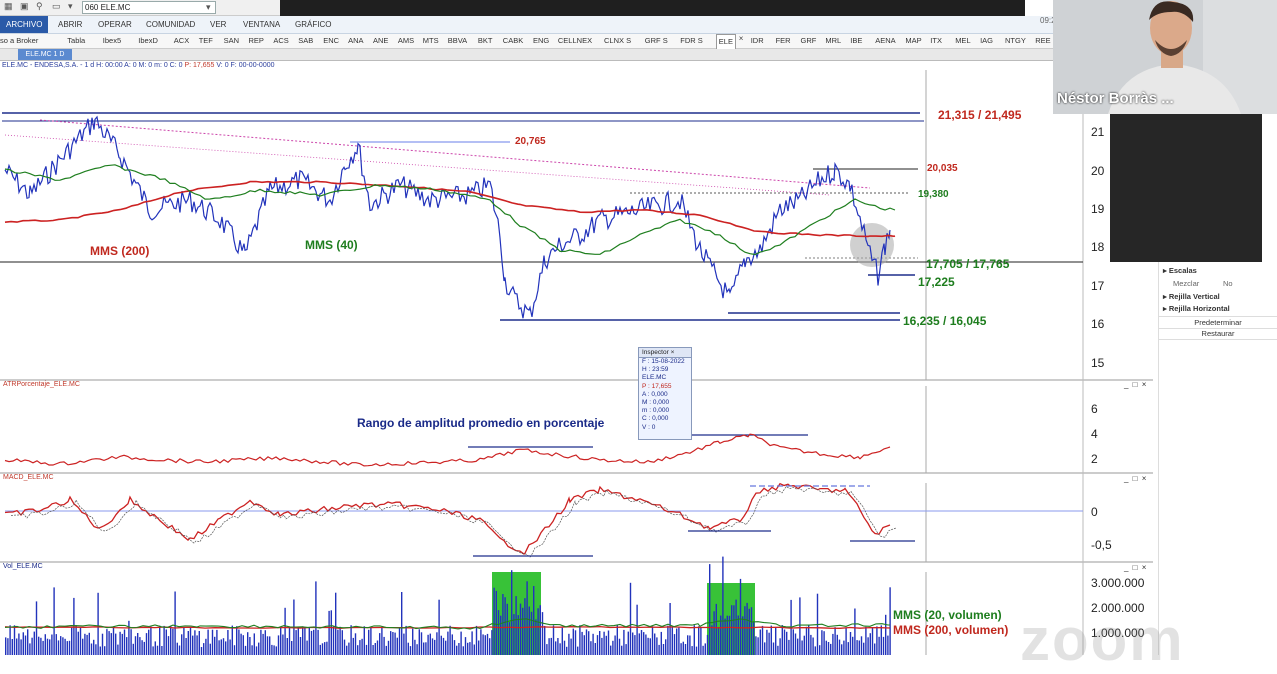 This screenshot has width=1277, height=674. Describe the element at coordinates (757, 41) in the screenshot. I see `ticker-tab-idr: IDR` at that location.